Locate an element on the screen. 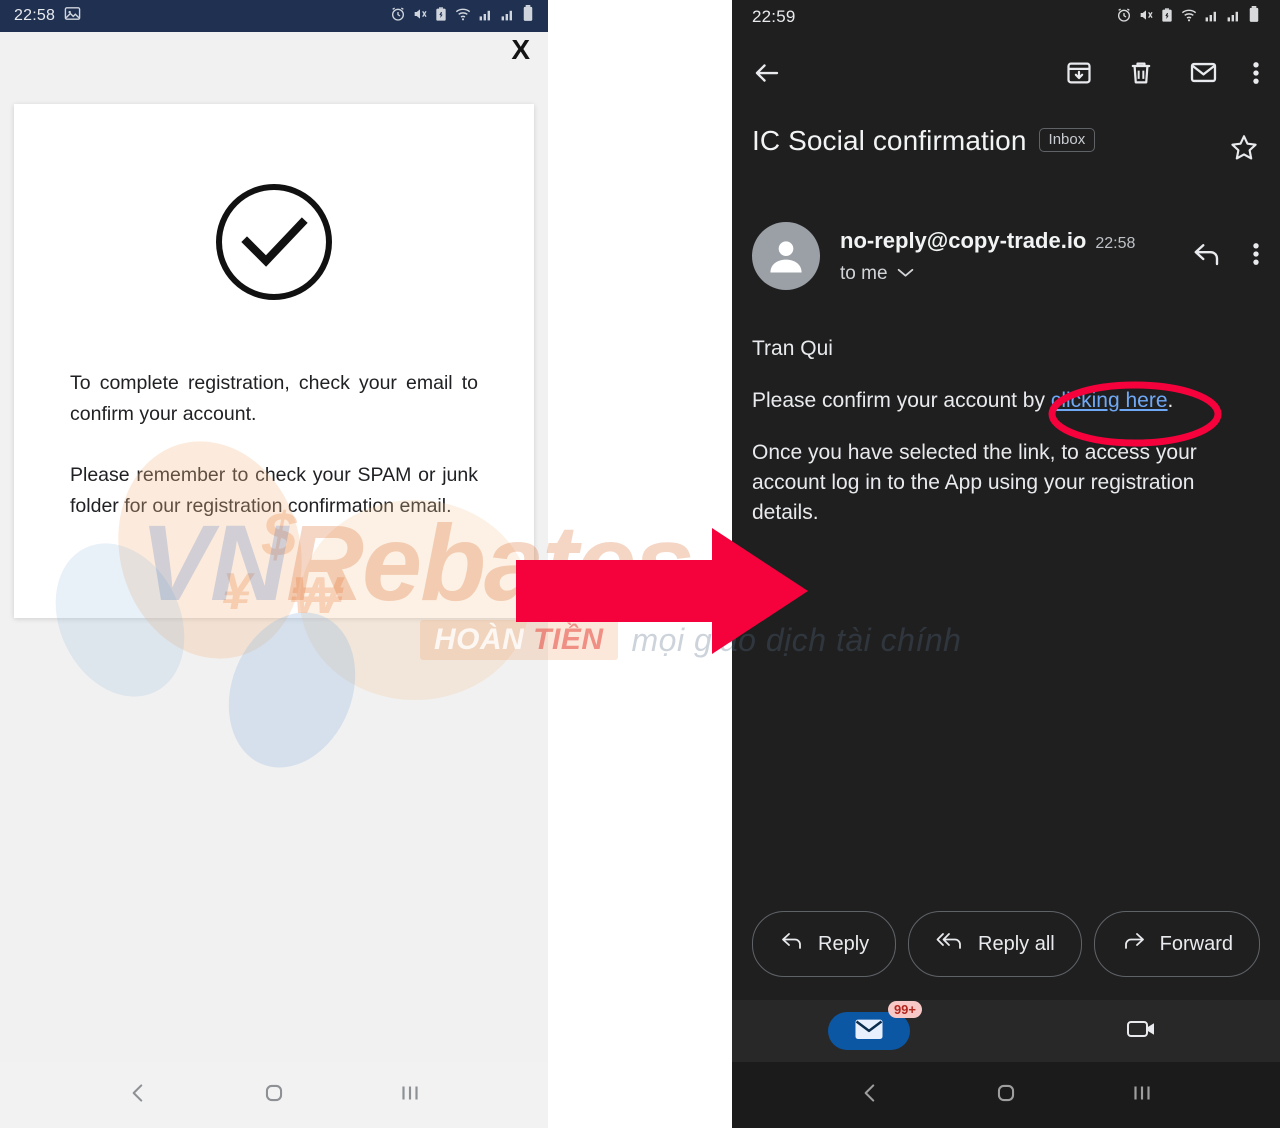 Image resolution: width=1280 pixels, height=1128 pixels. subject-block: IC Social confirmation Inbox is located at coordinates (924, 141).